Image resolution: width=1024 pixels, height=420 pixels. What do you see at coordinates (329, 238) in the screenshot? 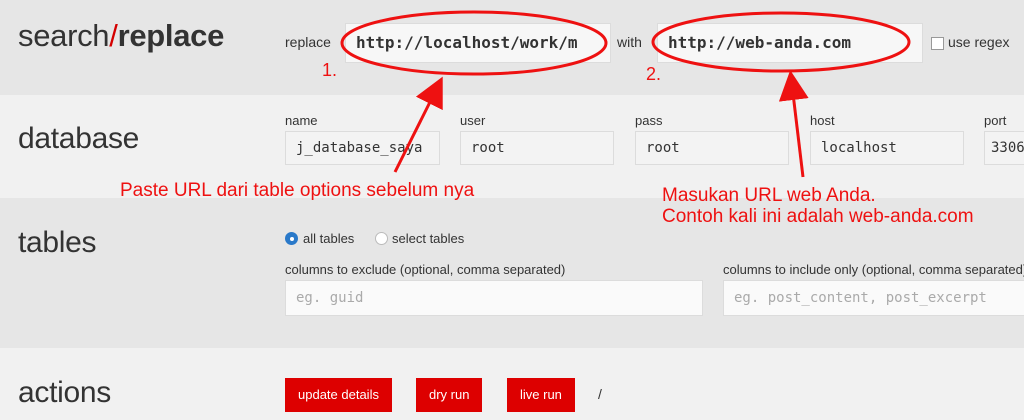
I see `all-tables-label: all tables` at bounding box center [329, 238].